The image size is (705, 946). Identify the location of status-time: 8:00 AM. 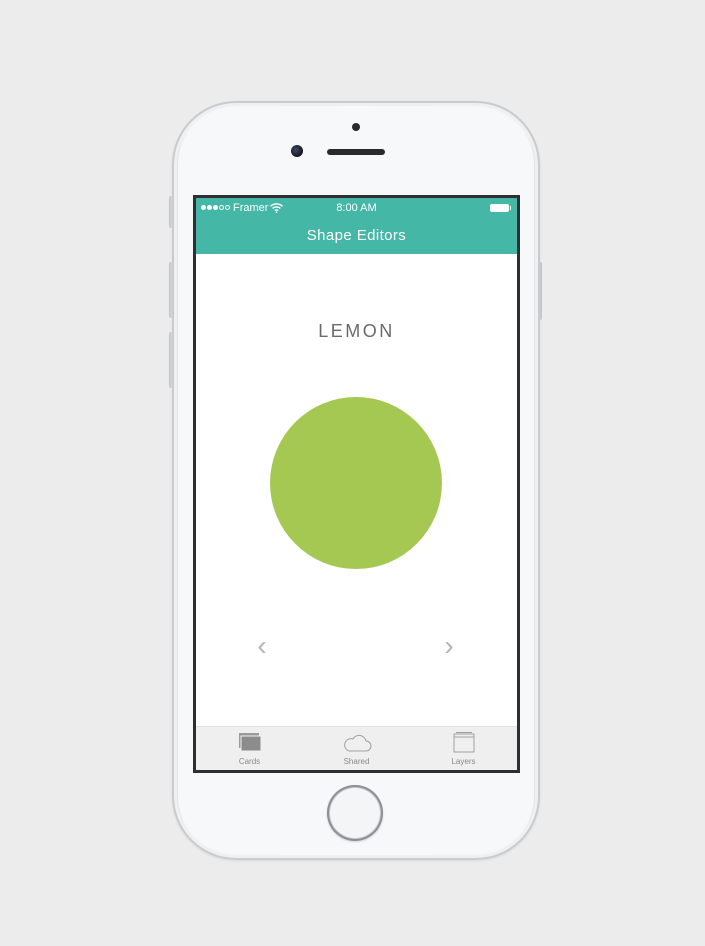
(356, 208).